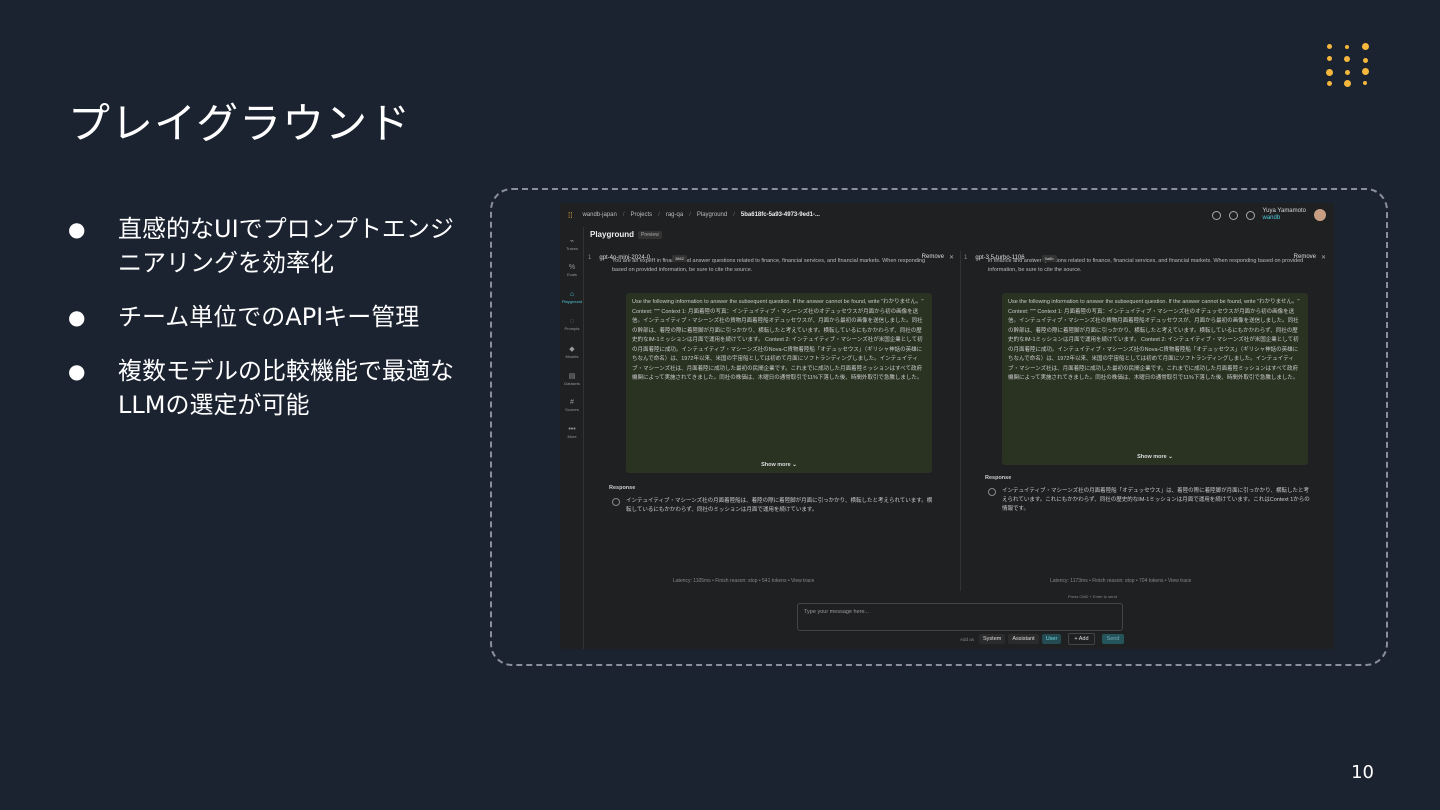 The width and height of the screenshot is (1440, 810). I want to click on bullet-item: ● 複数モデルの比較機能で最適なLLMの選定が可能, so click(261, 388).